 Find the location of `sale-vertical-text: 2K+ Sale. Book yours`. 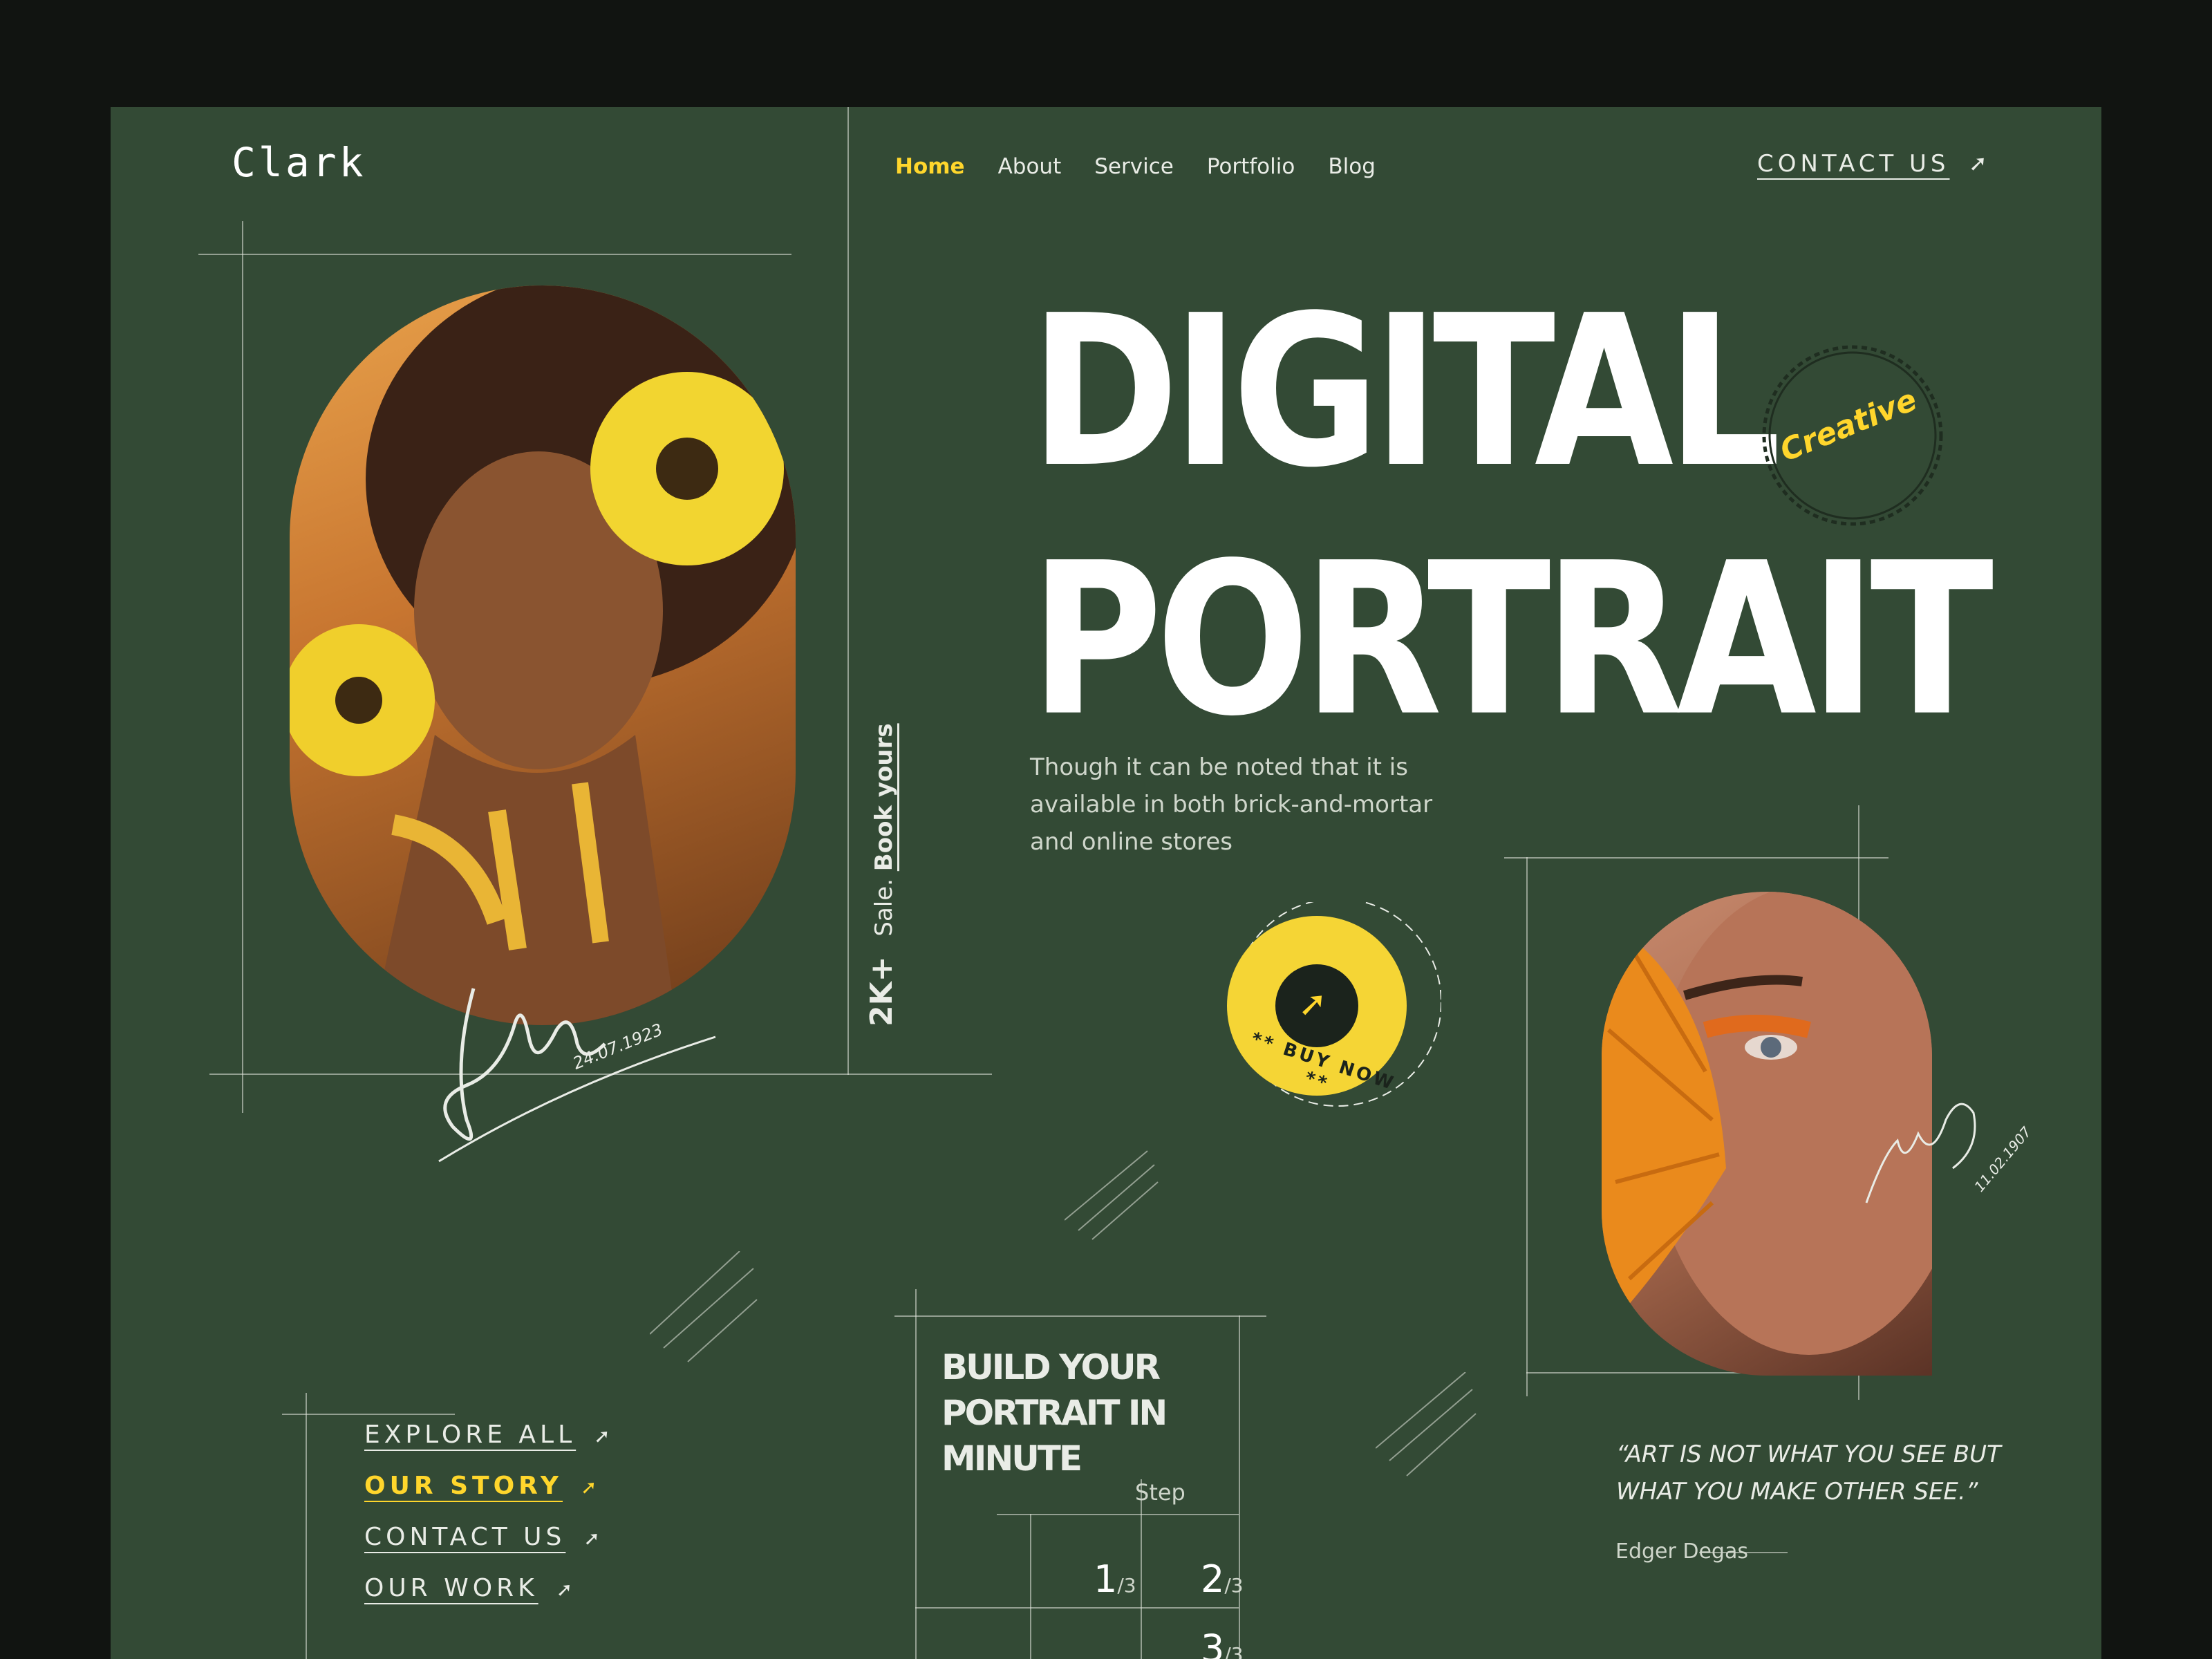

sale-vertical-text: 2K+ Sale. Book yours is located at coordinates (882, 875).